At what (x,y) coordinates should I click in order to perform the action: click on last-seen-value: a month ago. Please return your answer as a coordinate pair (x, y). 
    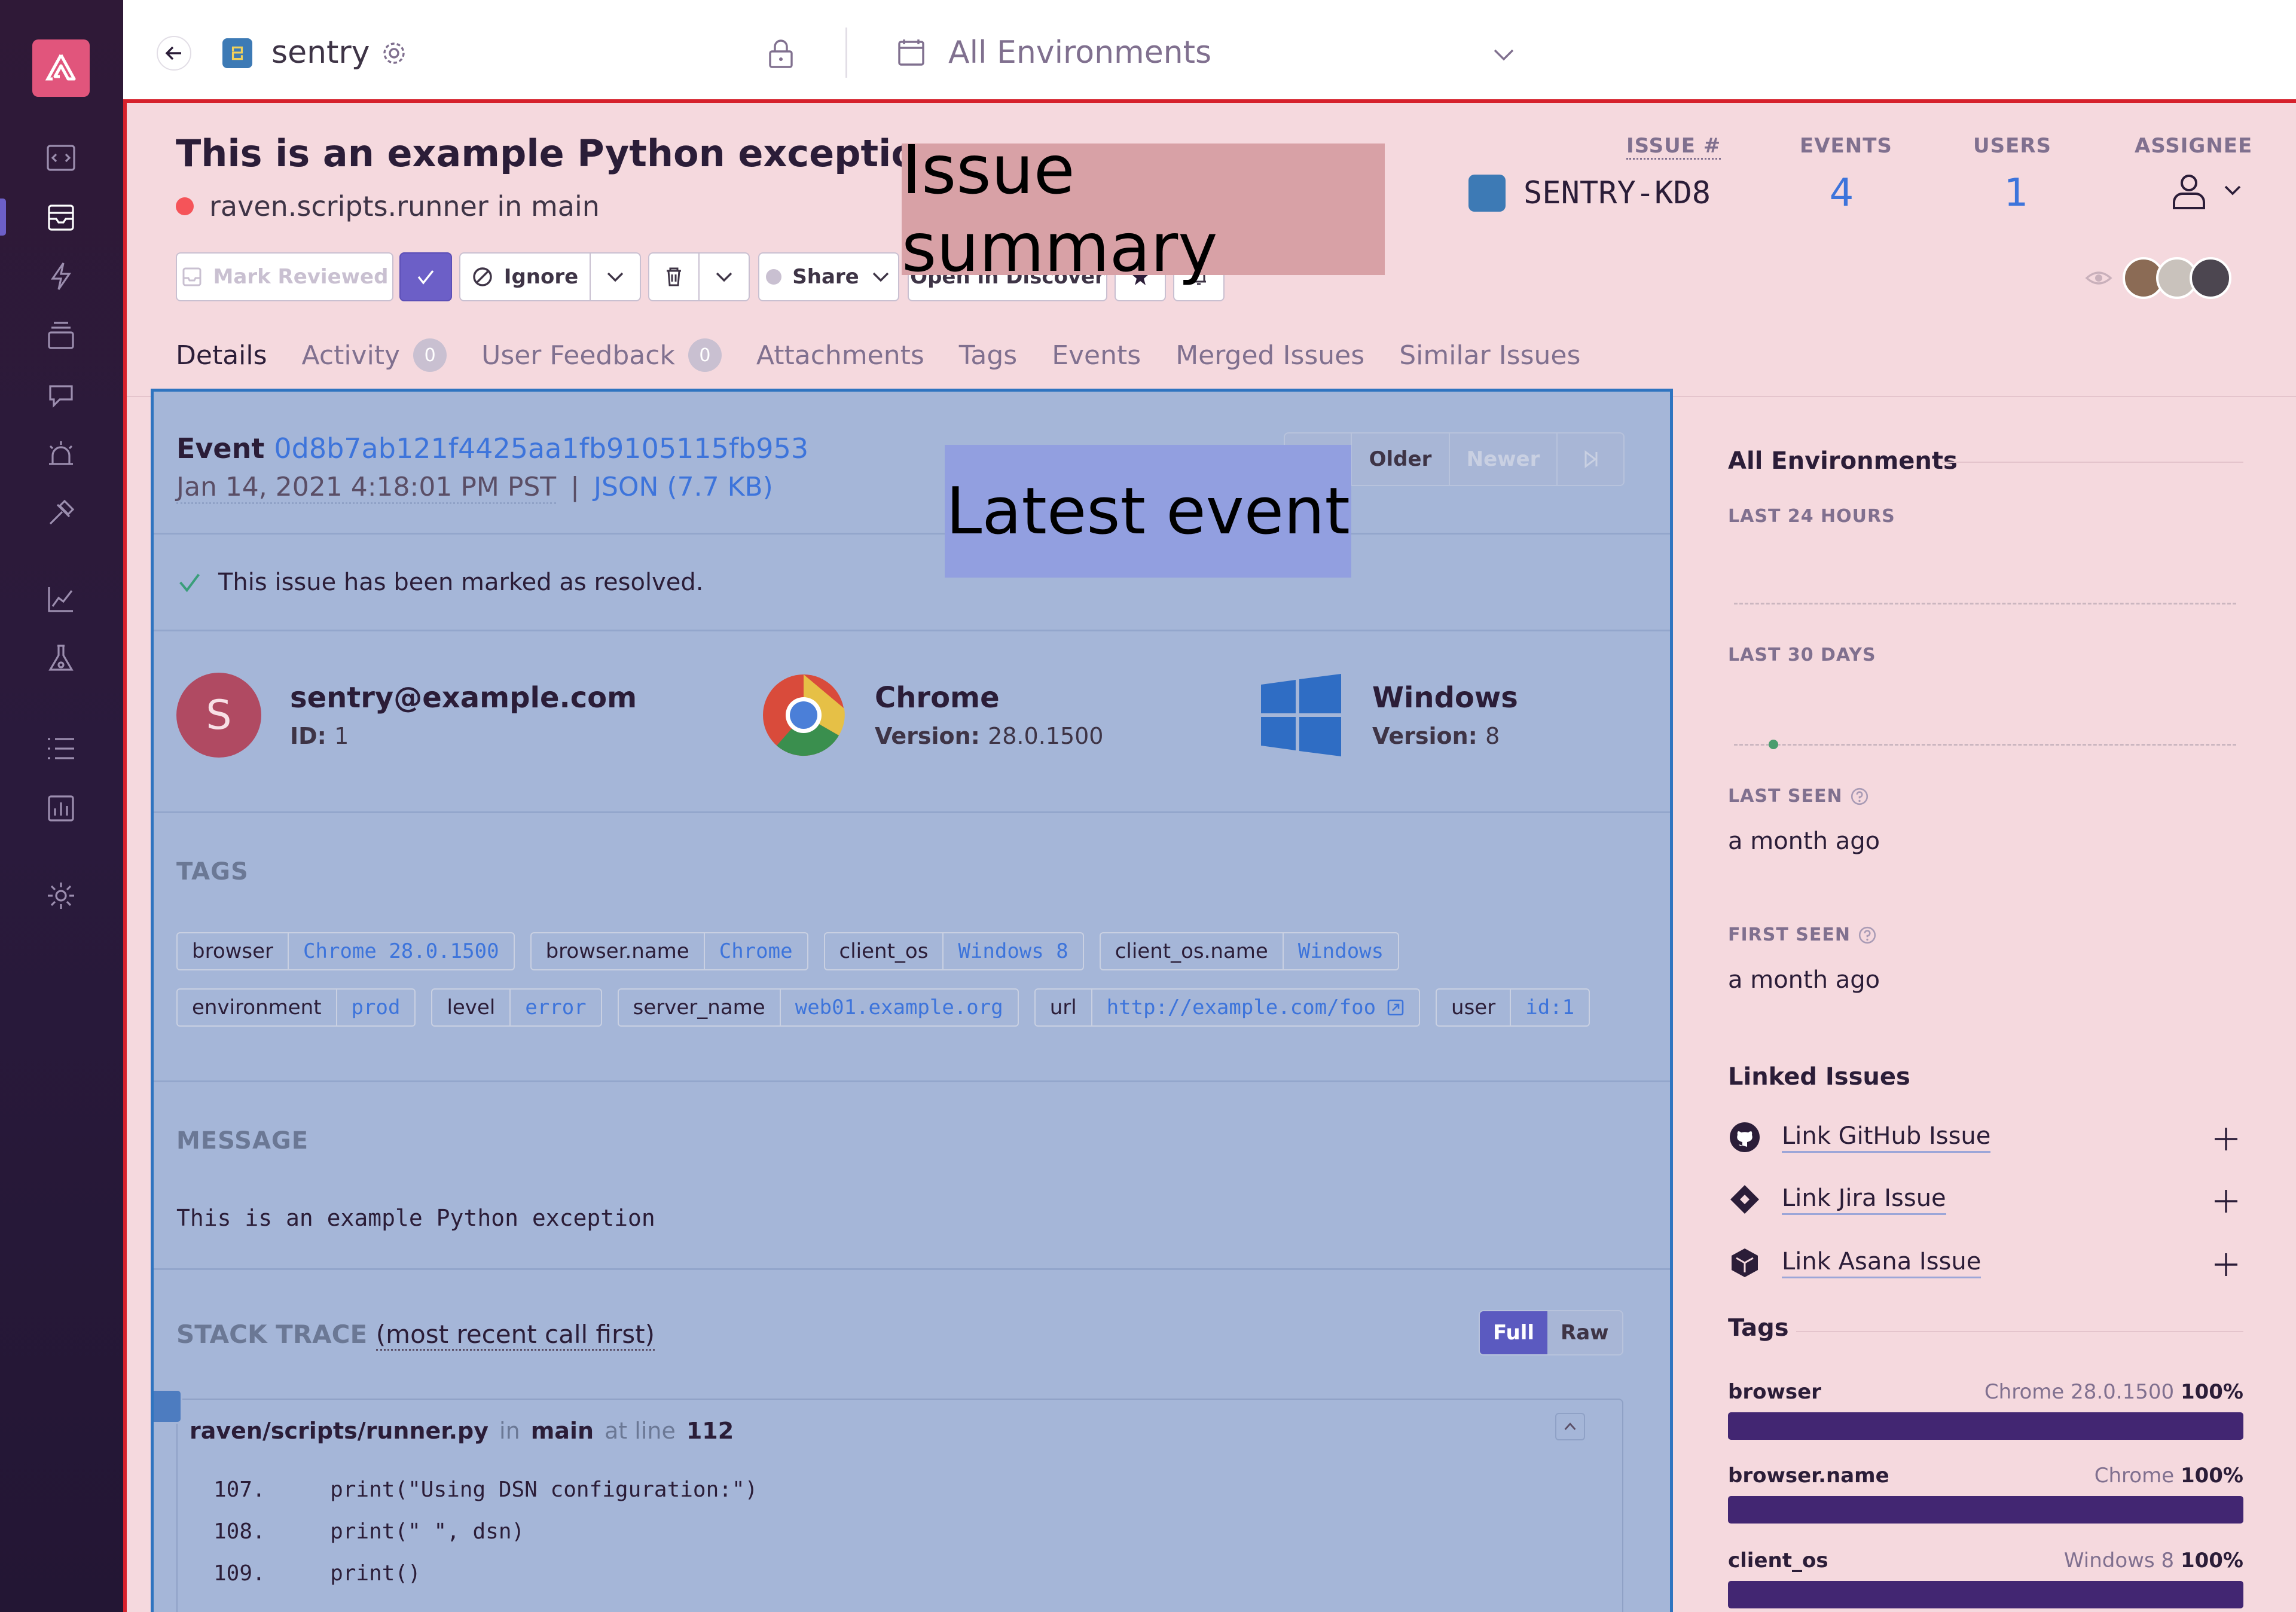
    Looking at the image, I should click on (1804, 842).